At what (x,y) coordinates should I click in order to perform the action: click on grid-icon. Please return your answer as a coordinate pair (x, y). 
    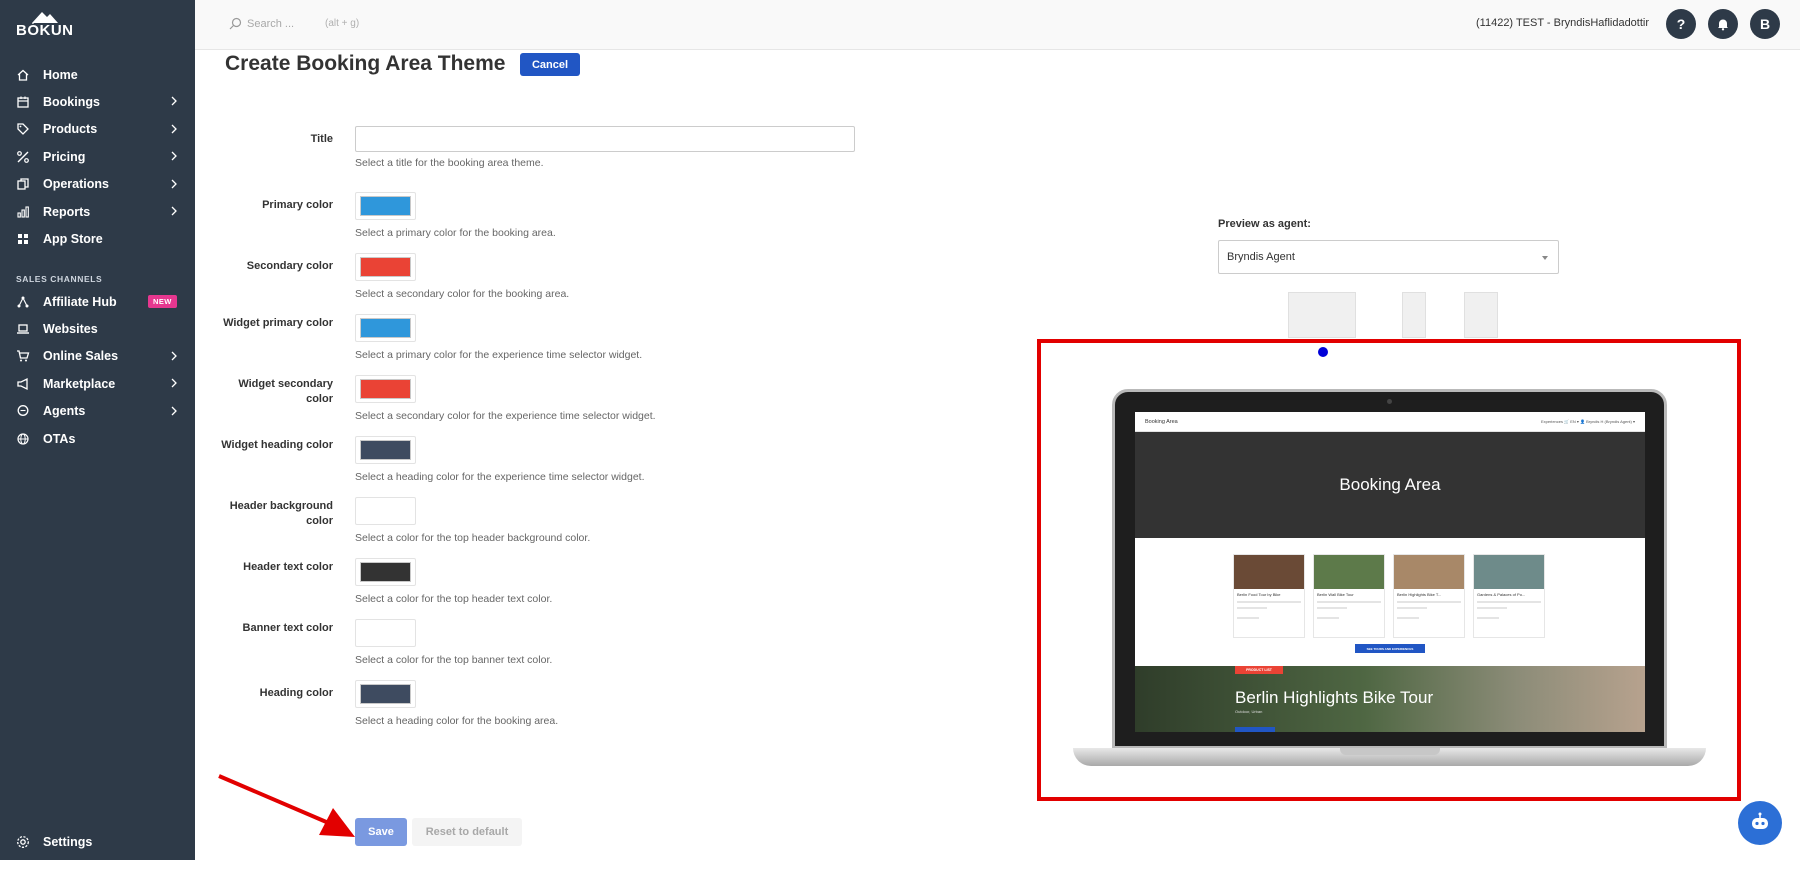
    Looking at the image, I should click on (23, 239).